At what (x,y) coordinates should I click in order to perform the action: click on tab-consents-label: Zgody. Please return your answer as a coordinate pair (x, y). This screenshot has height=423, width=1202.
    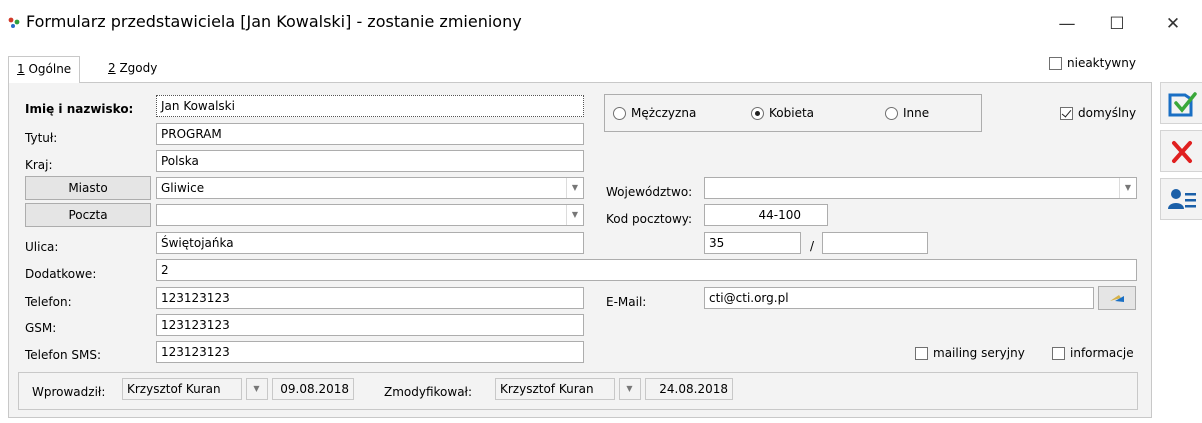
    Looking at the image, I should click on (136, 68).